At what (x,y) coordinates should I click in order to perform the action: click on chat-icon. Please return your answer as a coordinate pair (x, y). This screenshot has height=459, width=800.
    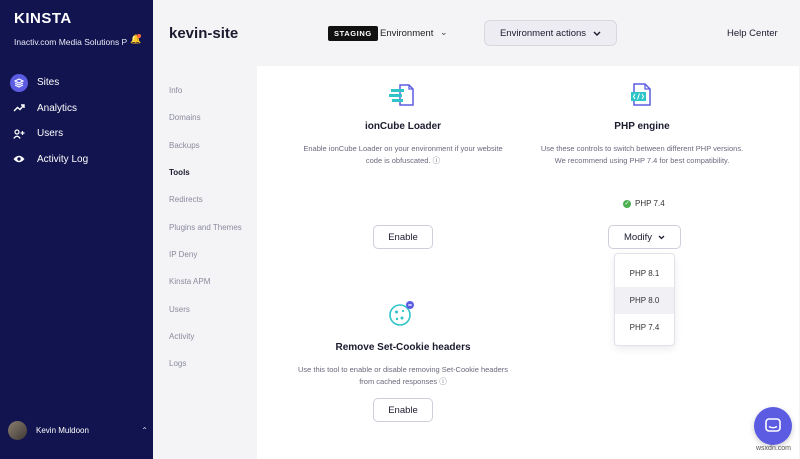
    Looking at the image, I should click on (773, 425).